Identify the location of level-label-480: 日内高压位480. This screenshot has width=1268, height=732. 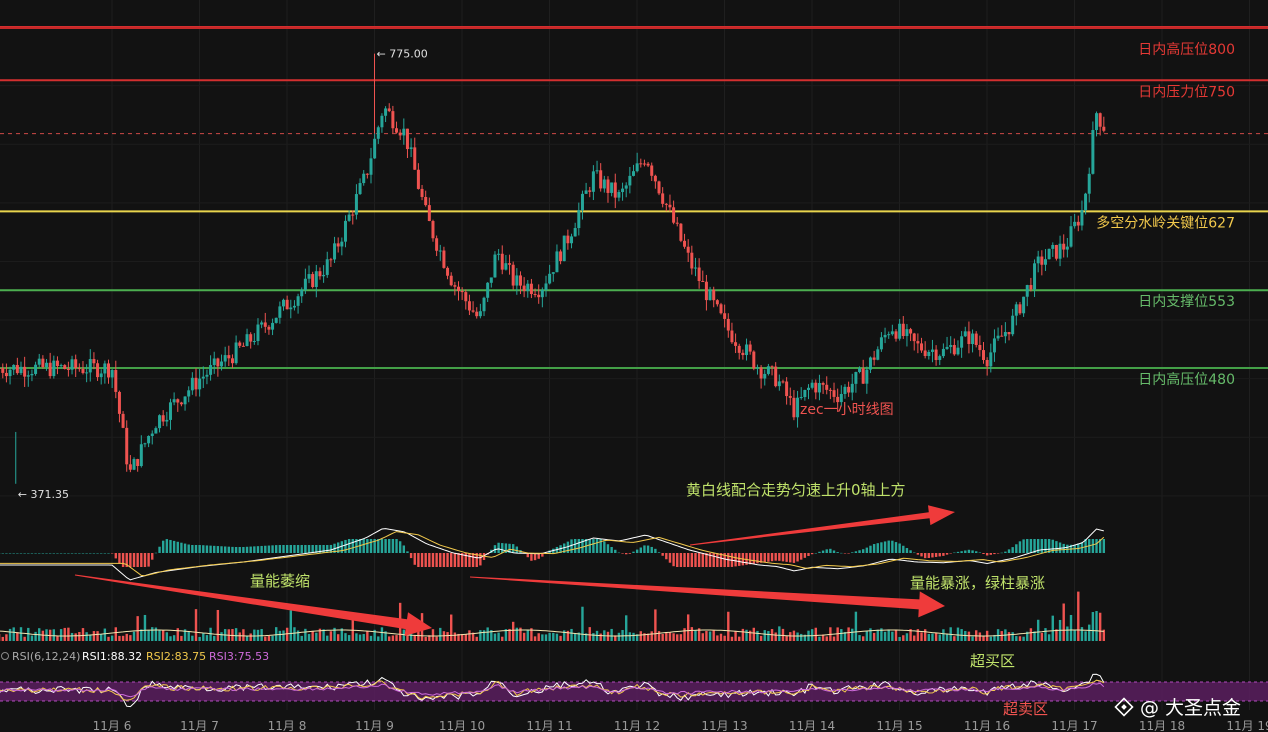
(1186, 379).